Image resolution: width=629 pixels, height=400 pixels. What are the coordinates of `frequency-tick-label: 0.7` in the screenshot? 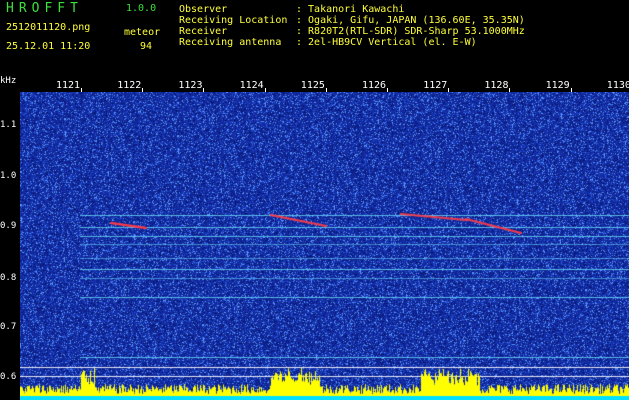 It's located at (8, 327).